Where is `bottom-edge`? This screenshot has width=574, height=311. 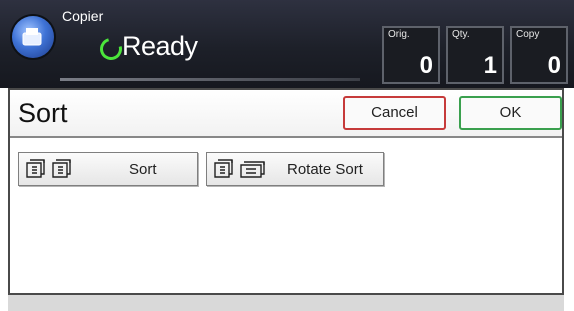
bottom-edge is located at coordinates (286, 303).